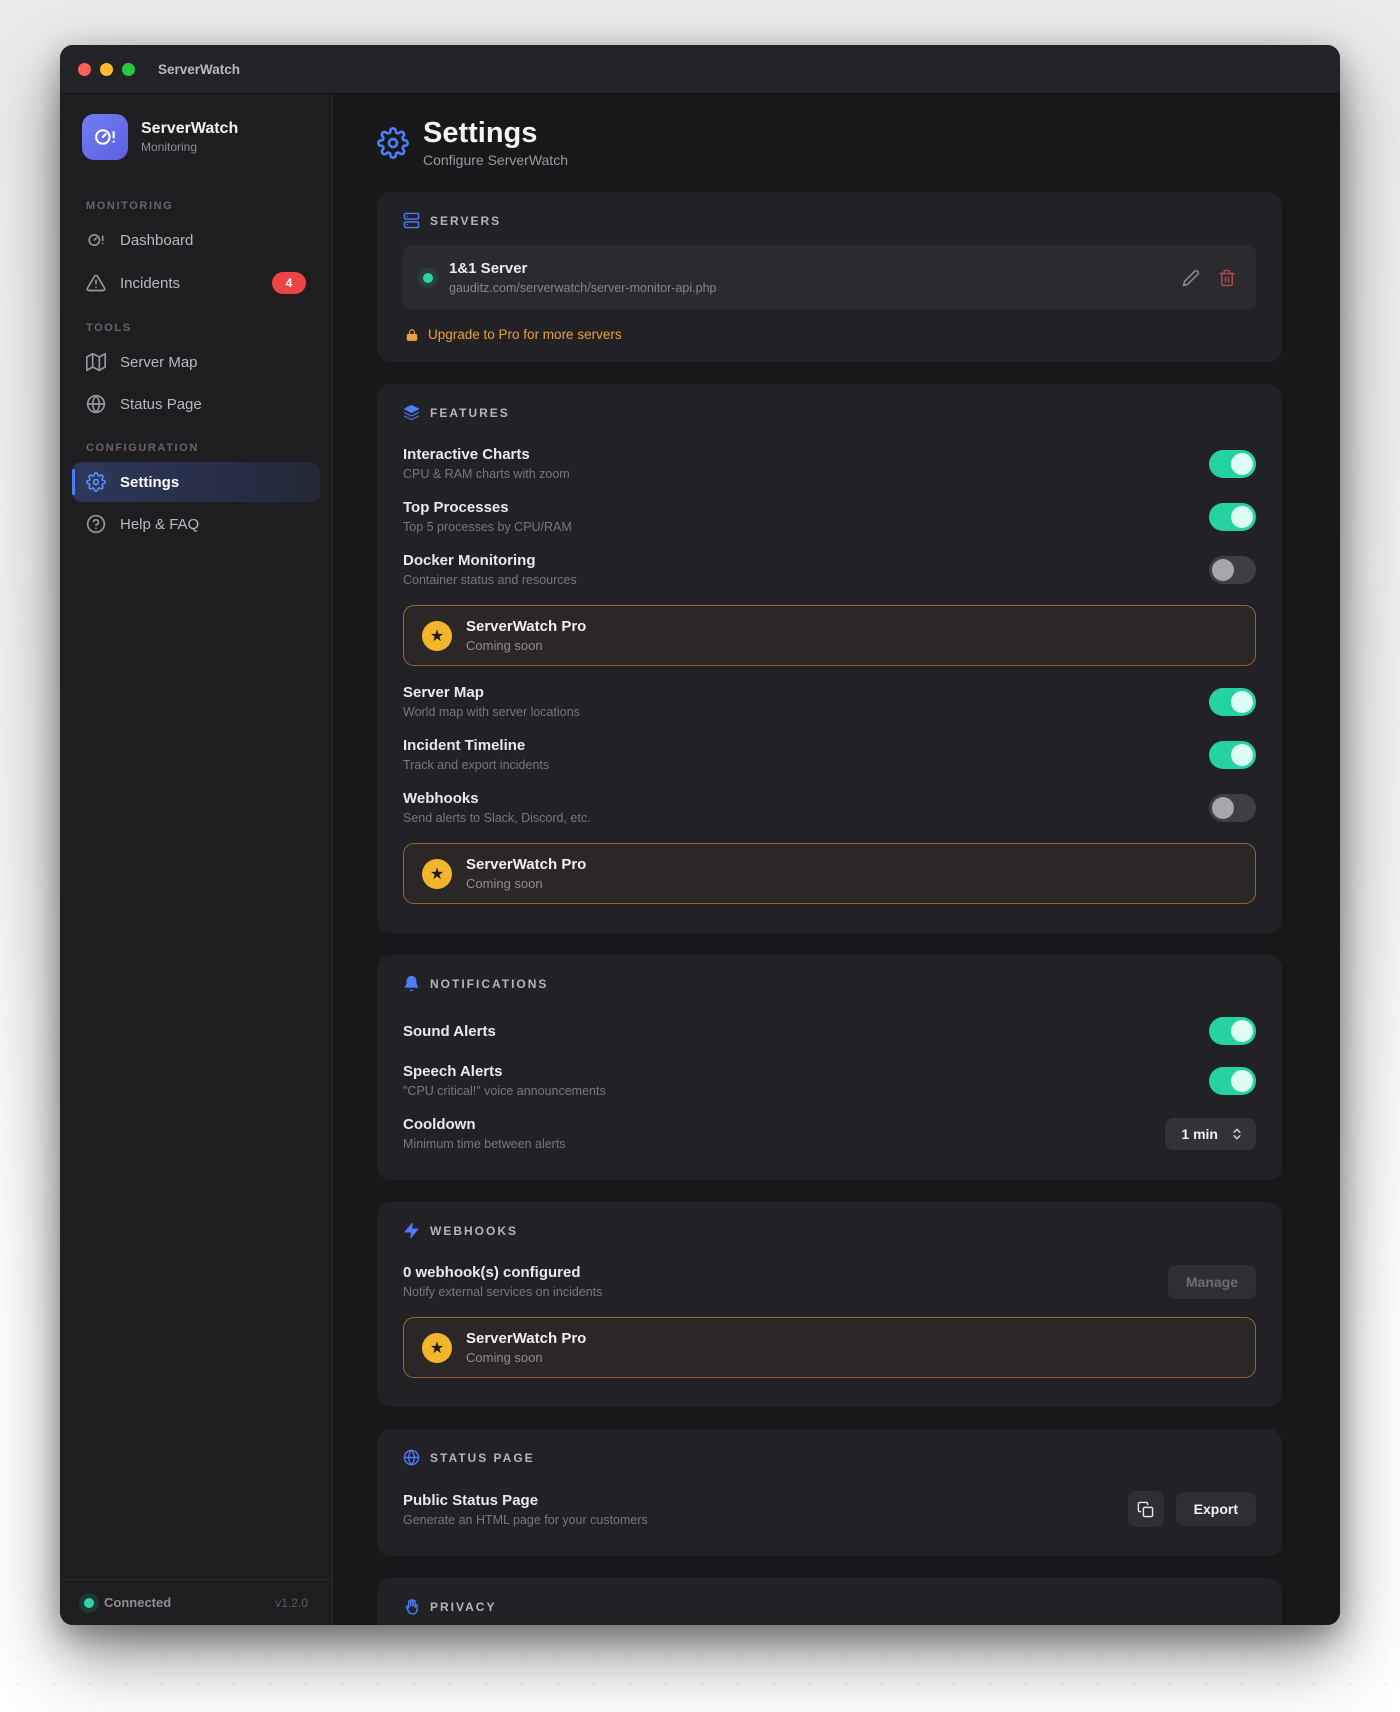 Image resolution: width=1400 pixels, height=1712 pixels. What do you see at coordinates (443, 693) in the screenshot?
I see `feature-title: Server Map` at bounding box center [443, 693].